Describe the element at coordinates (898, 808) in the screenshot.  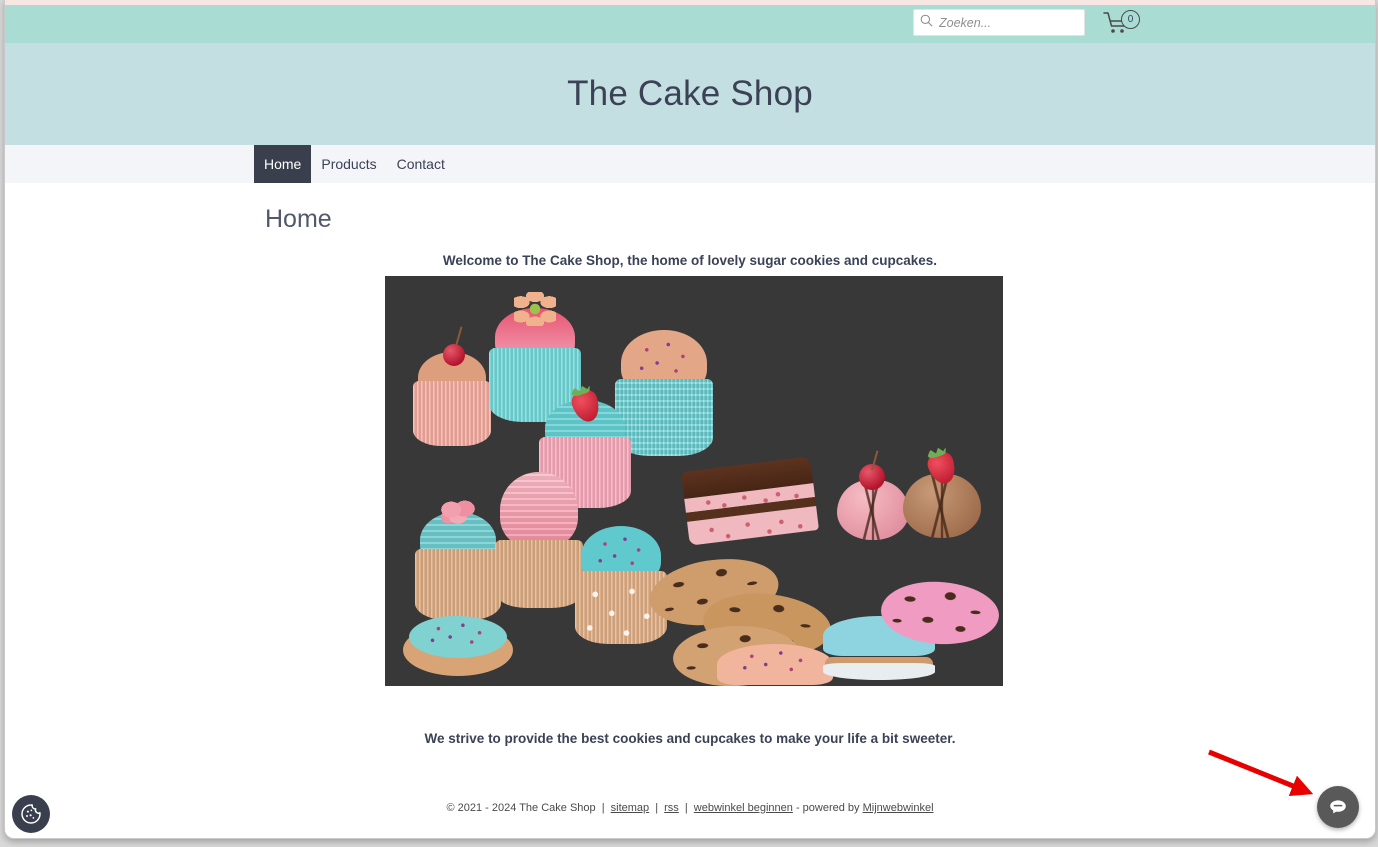
I see `footer-provider-link: Mijnwebwinkel` at that location.